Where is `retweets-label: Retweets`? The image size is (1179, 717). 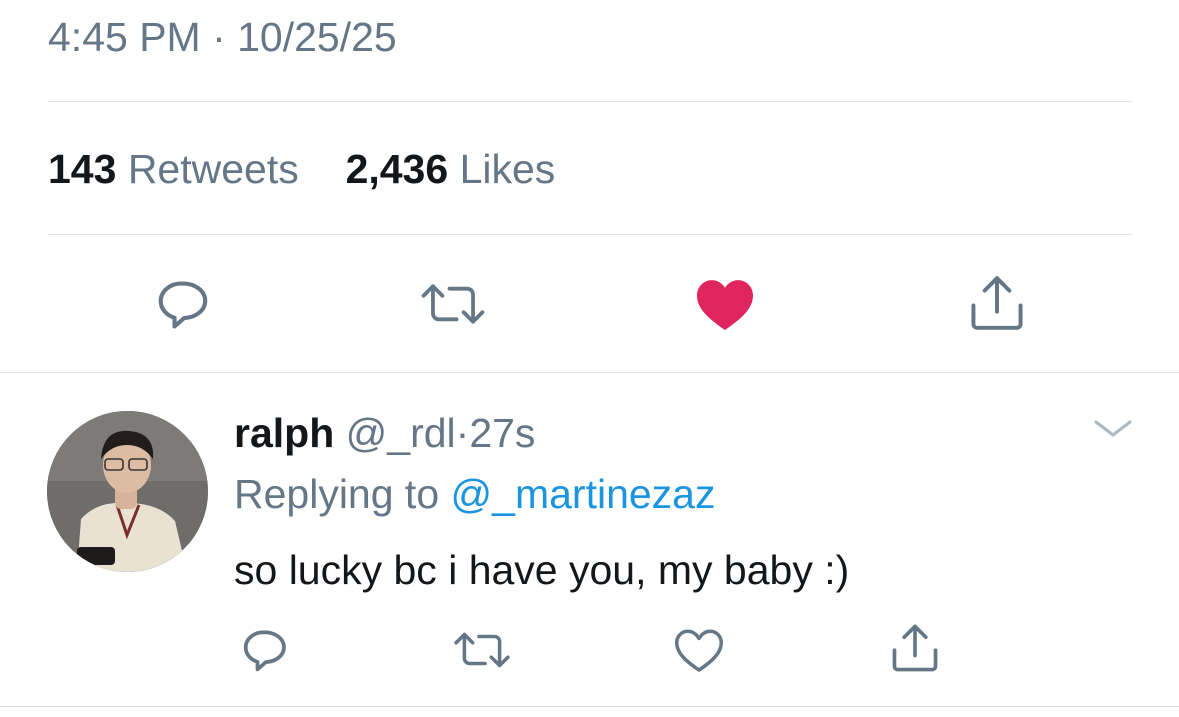 retweets-label: Retweets is located at coordinates (213, 169).